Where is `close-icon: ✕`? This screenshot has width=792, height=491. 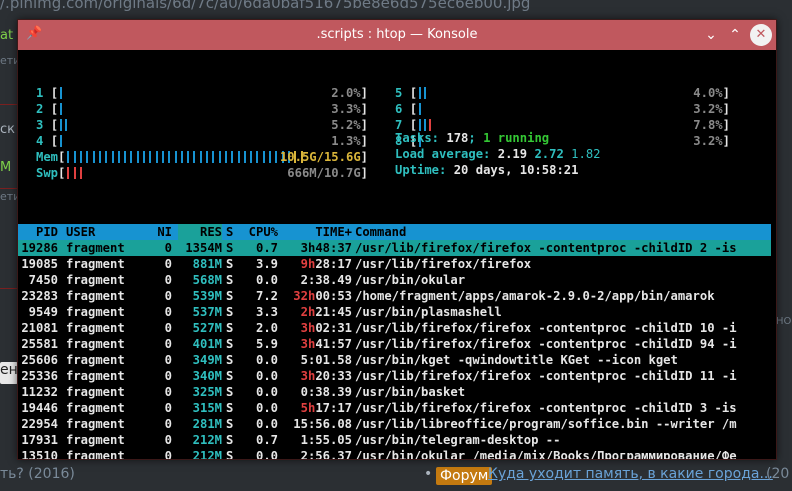
close-icon: ✕ is located at coordinates (761, 35).